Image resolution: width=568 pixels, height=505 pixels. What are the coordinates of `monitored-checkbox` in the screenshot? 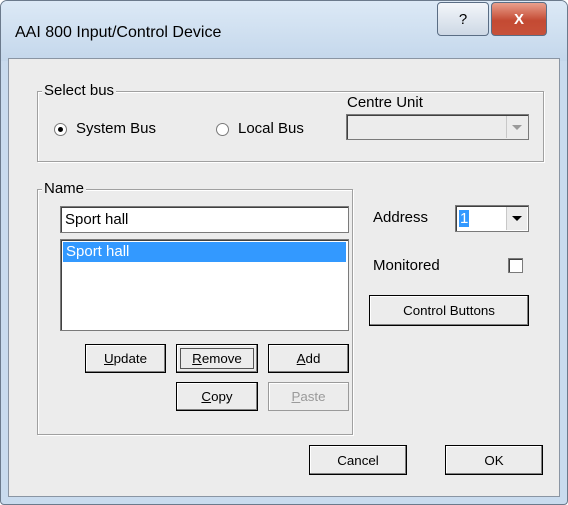 It's located at (515, 265).